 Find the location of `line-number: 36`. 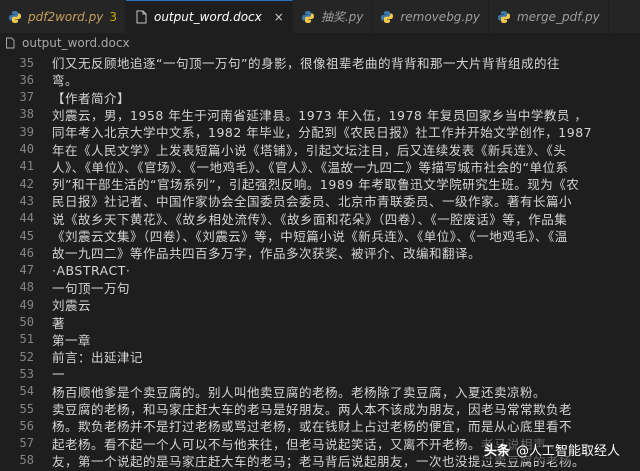

line-number: 36 is located at coordinates (26, 79).